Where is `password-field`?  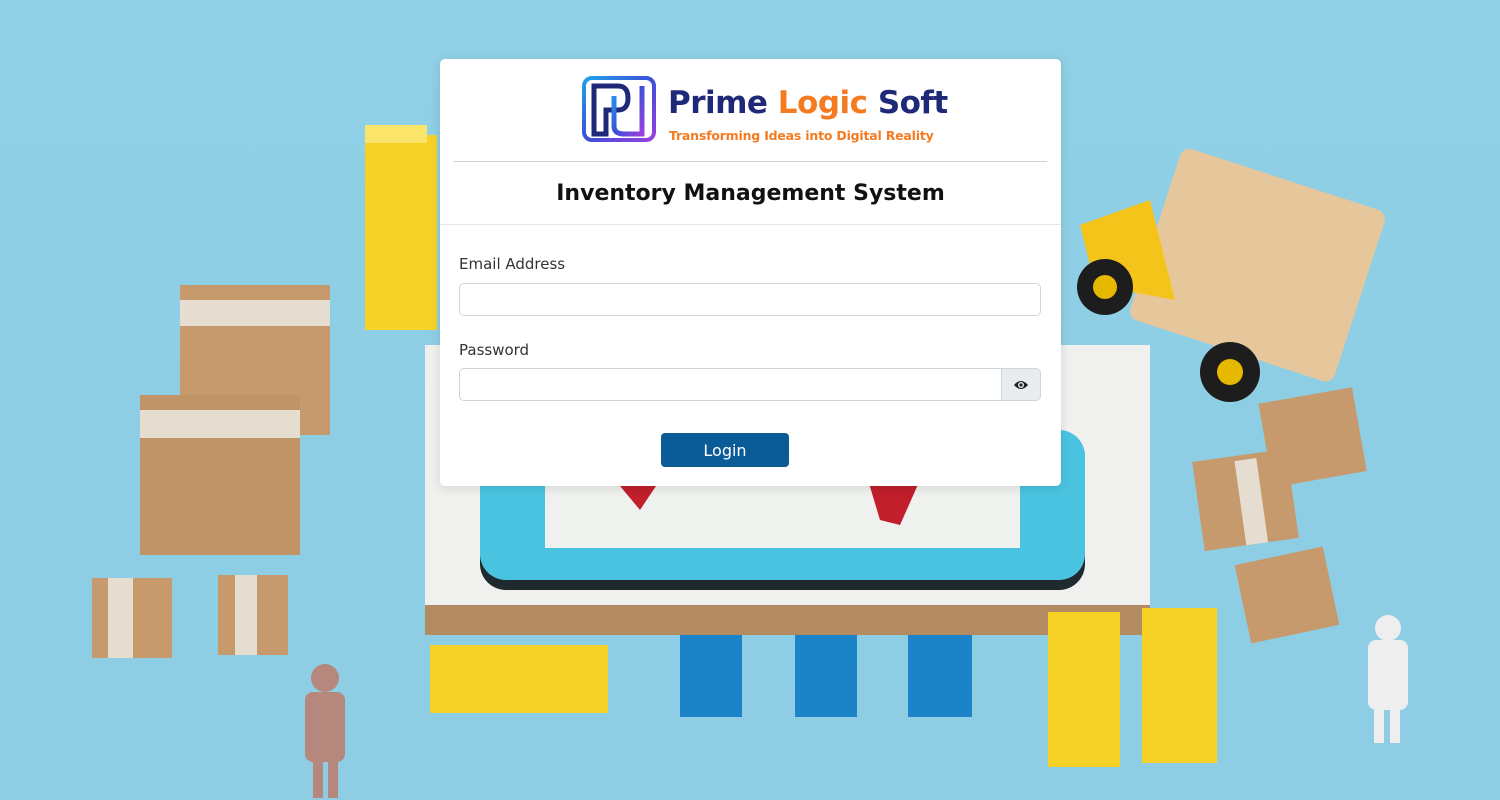
password-field is located at coordinates (730, 384).